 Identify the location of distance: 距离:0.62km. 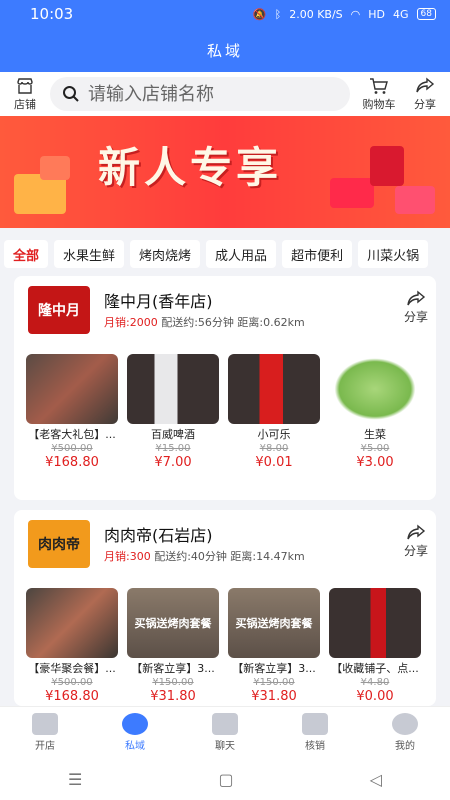
(271, 322).